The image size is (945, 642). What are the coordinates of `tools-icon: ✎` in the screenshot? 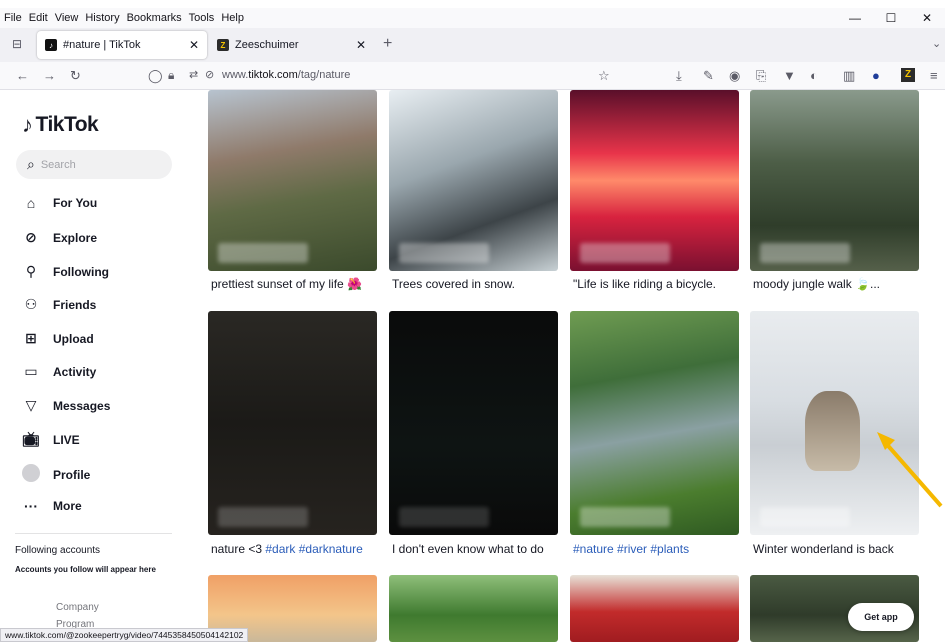 It's located at (708, 76).